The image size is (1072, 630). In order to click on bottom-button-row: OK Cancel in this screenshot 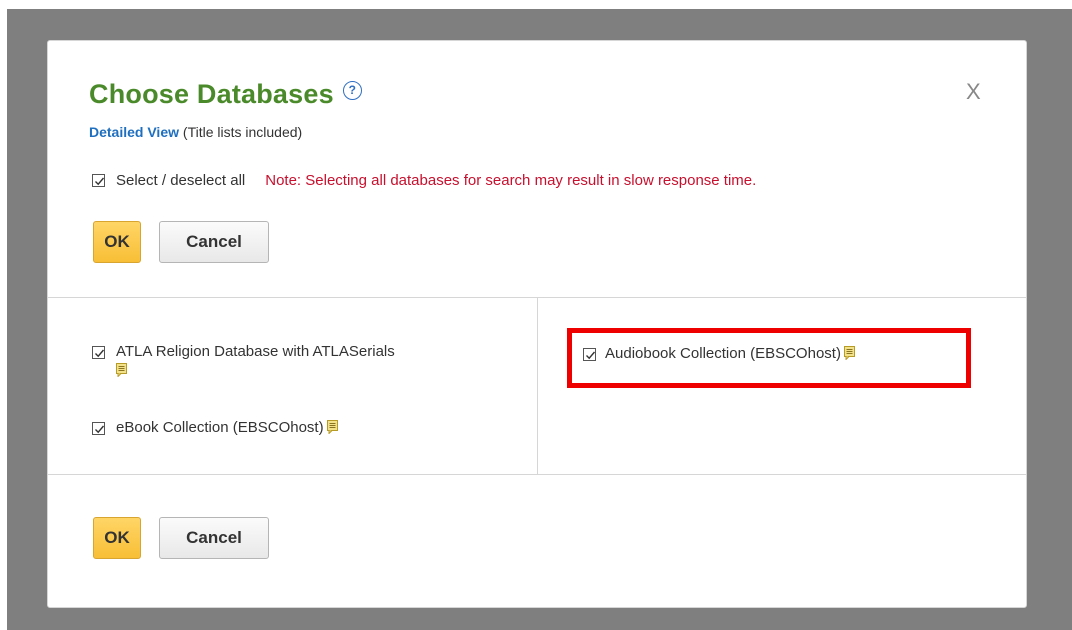, I will do `click(181, 538)`.